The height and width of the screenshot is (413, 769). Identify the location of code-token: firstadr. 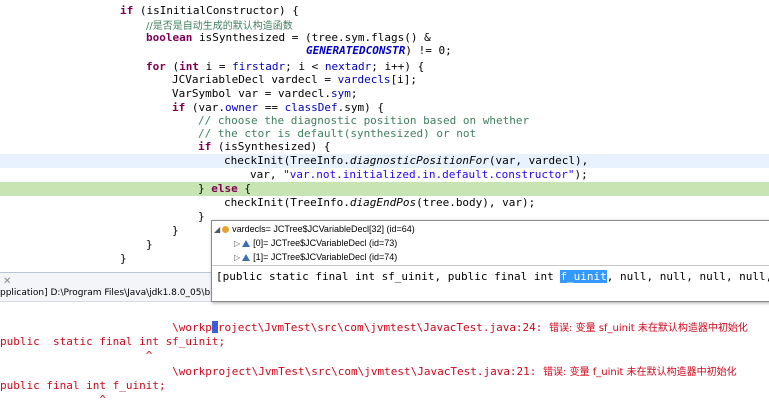
(259, 66).